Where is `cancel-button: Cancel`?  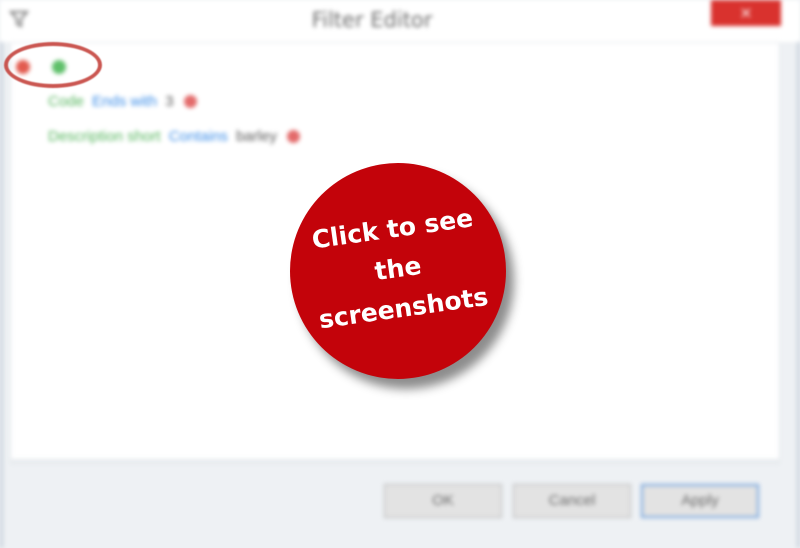 cancel-button: Cancel is located at coordinates (572, 501).